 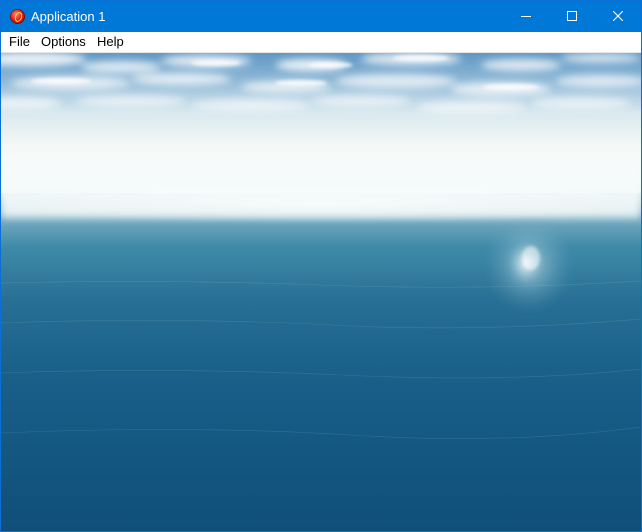 I want to click on minimize-icon, so click(x=526, y=16).